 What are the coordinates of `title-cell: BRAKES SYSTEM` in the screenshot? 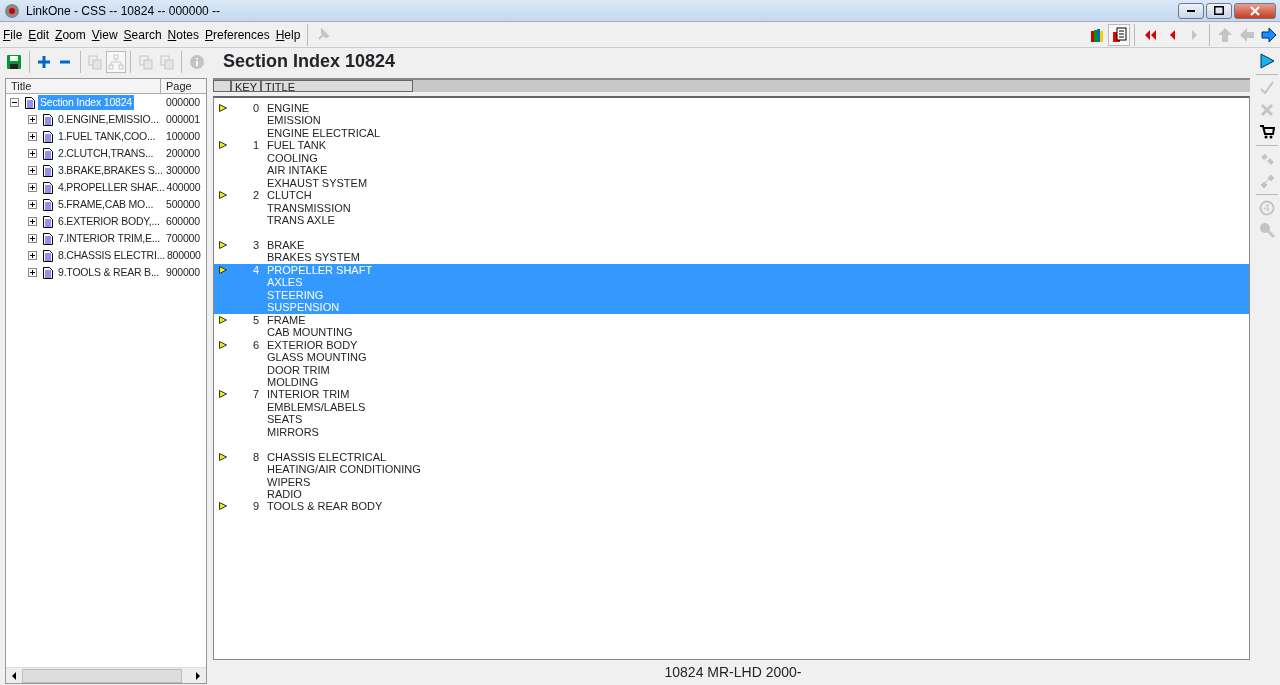 It's located at (313, 257).